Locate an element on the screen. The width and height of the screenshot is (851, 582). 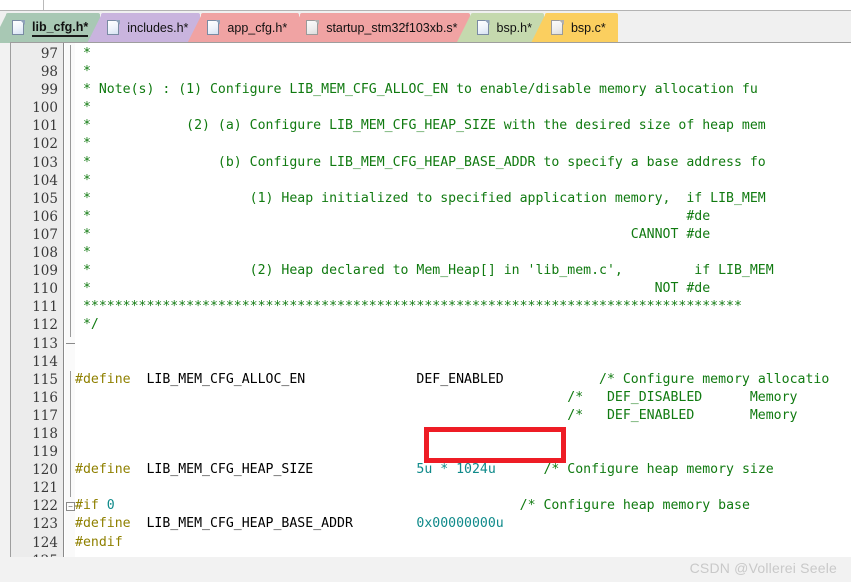
tab-startup-stm32f103xb-s: startup_stm32f103xb.s* is located at coordinates (378, 28).